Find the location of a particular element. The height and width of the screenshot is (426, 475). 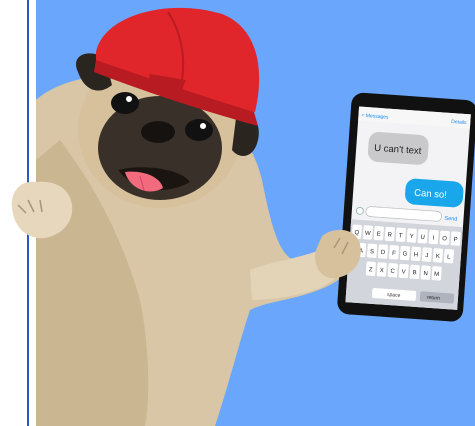

key-label: M is located at coordinates (436, 275).